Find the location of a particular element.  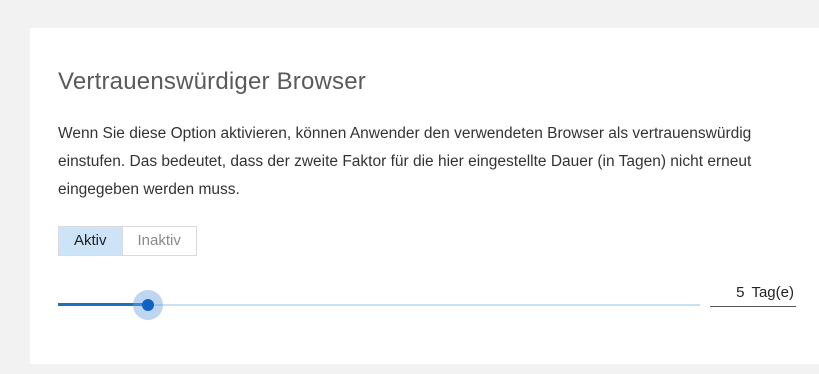

toggle-inactive-button: Inaktiv is located at coordinates (158, 241).